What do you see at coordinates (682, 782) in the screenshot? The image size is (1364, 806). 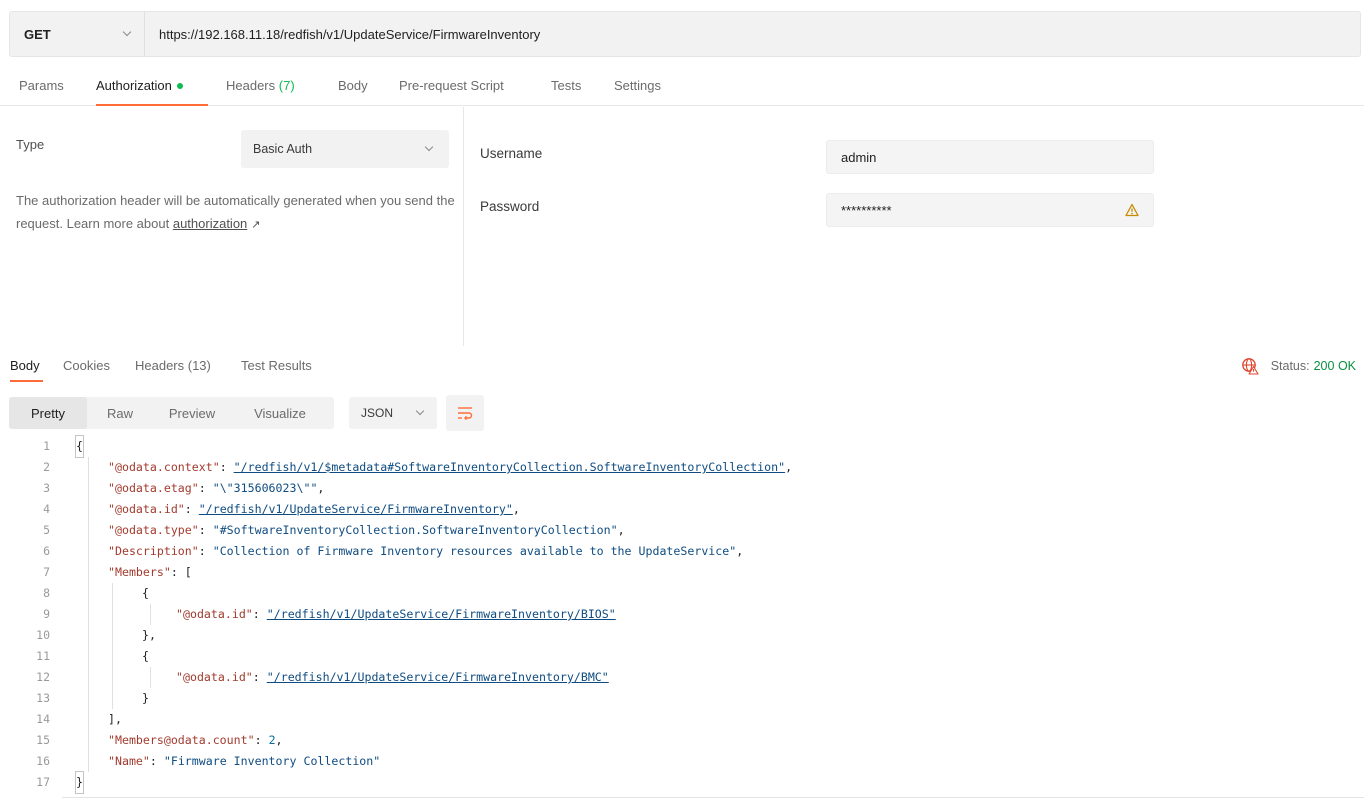 I see `code-line: 17}` at bounding box center [682, 782].